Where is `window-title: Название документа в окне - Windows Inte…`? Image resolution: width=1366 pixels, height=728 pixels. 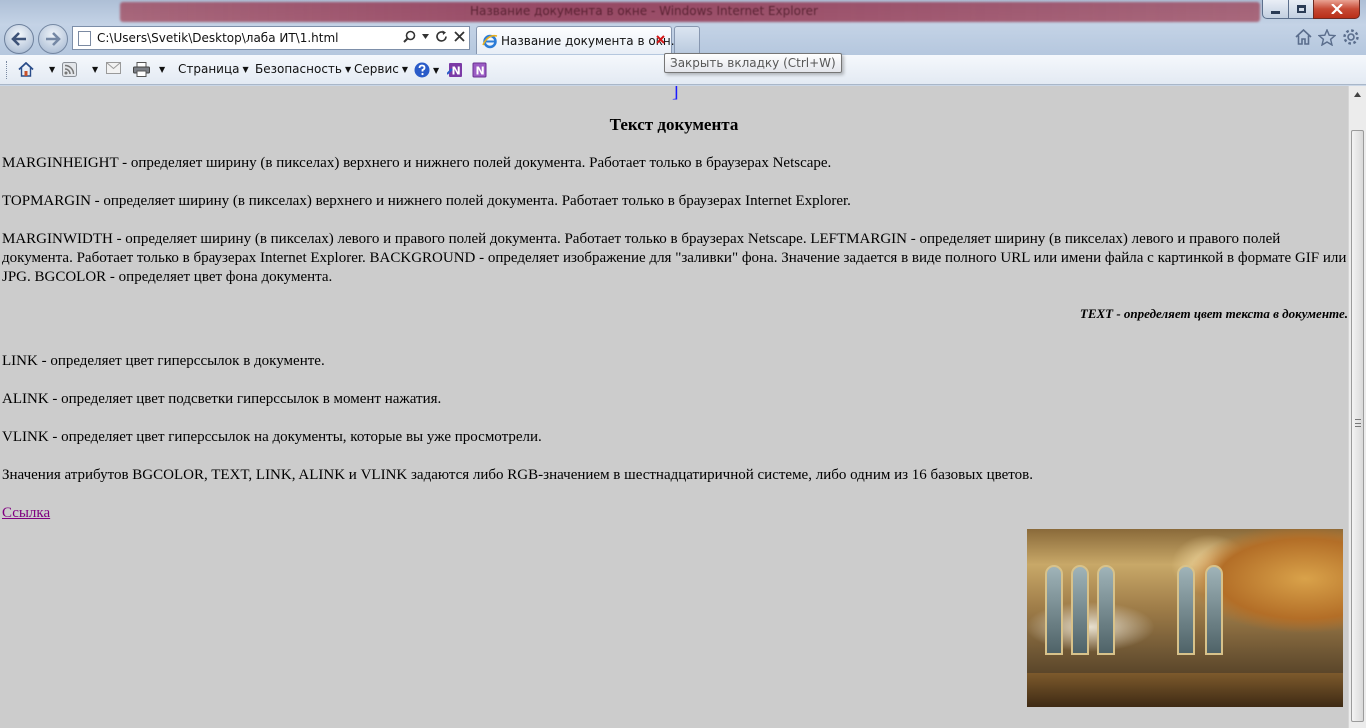
window-title: Название документа в окне - Windows Inte… is located at coordinates (644, 11).